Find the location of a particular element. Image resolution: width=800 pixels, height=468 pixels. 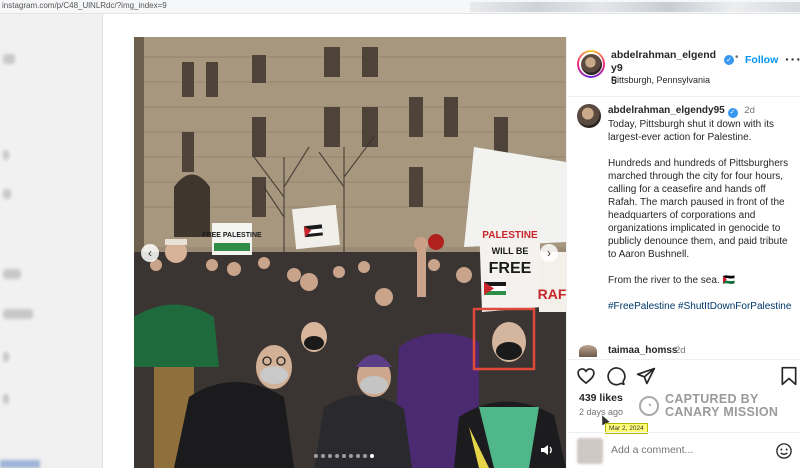

add-comment-bar is located at coordinates (683, 450).